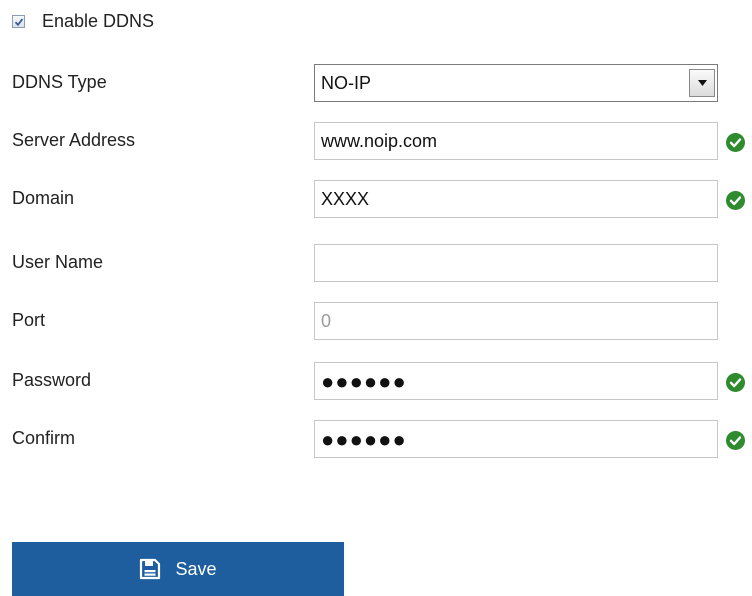 The image size is (752, 596). I want to click on confirm-label: Confirm, so click(44, 438).